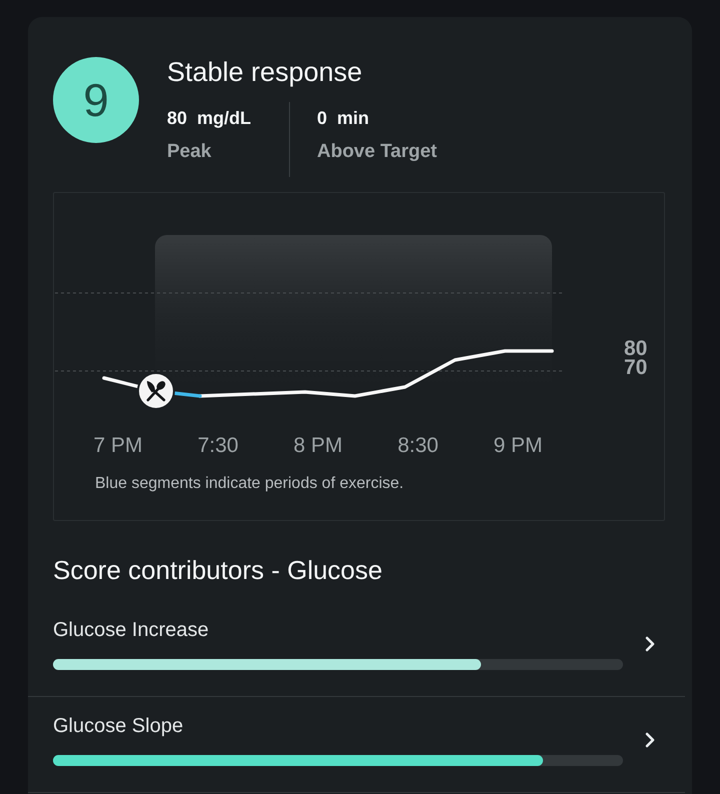 The image size is (720, 794). I want to click on stat-value: 0 min, so click(343, 118).